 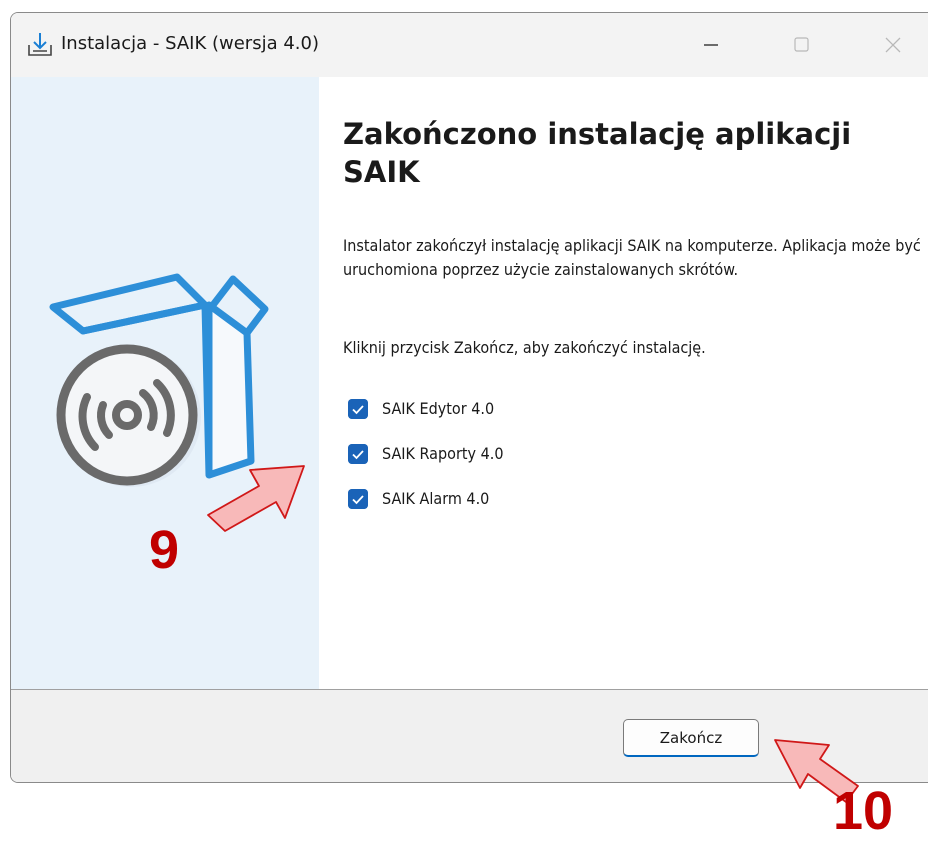 What do you see at coordinates (863, 811) in the screenshot?
I see `step-number-10: 10` at bounding box center [863, 811].